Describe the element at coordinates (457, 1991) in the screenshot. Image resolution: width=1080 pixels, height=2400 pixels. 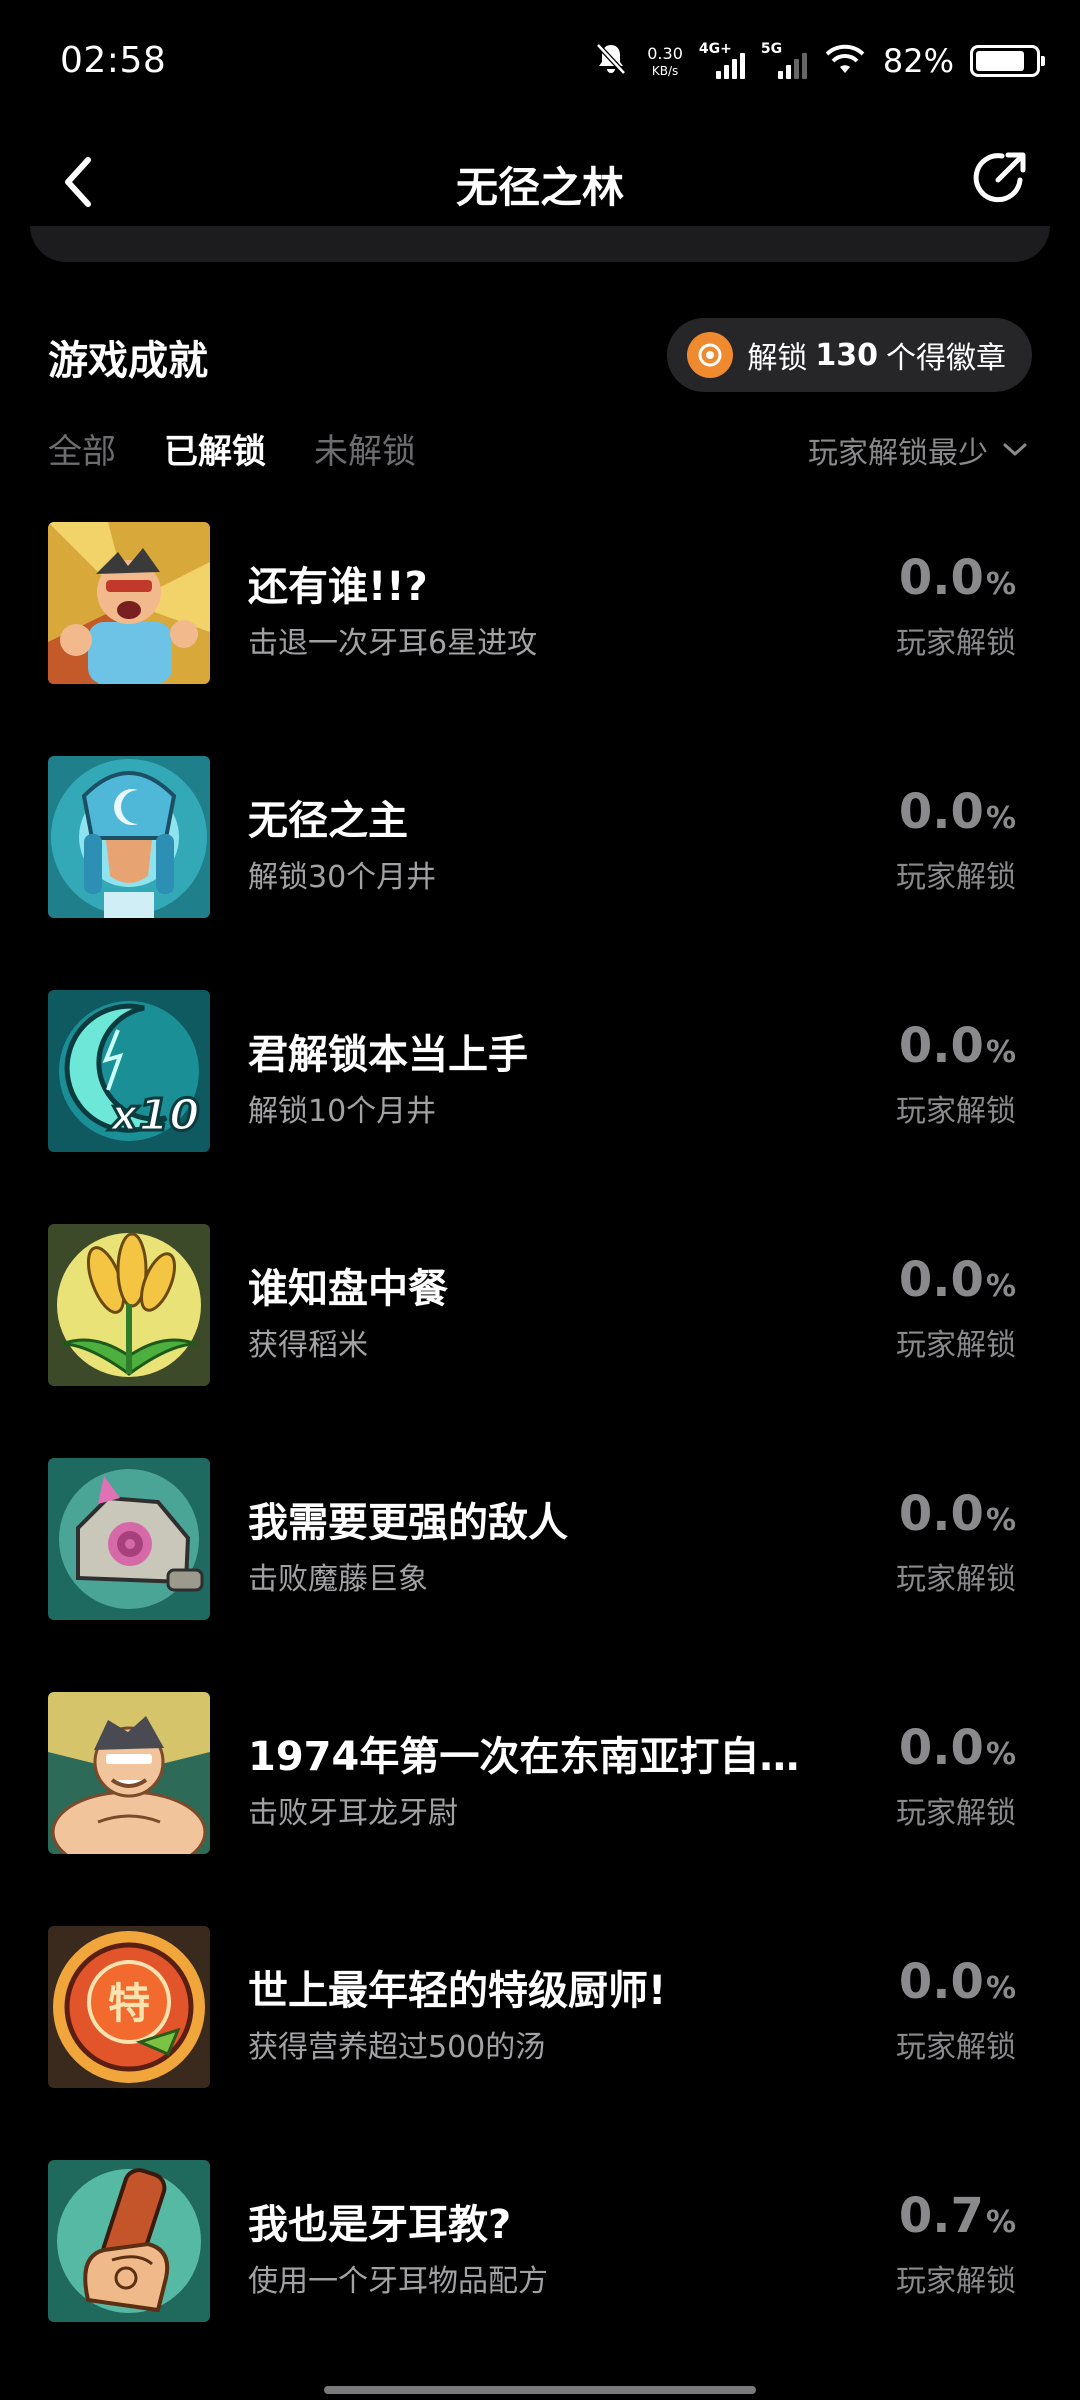
I see `achievement-title: 世上最年轻的特级厨师!` at that location.